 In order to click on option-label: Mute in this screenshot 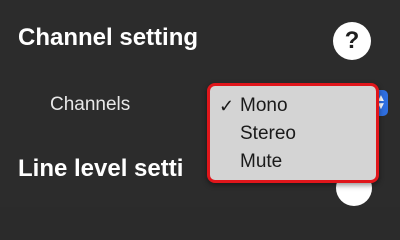, I will do `click(261, 161)`.